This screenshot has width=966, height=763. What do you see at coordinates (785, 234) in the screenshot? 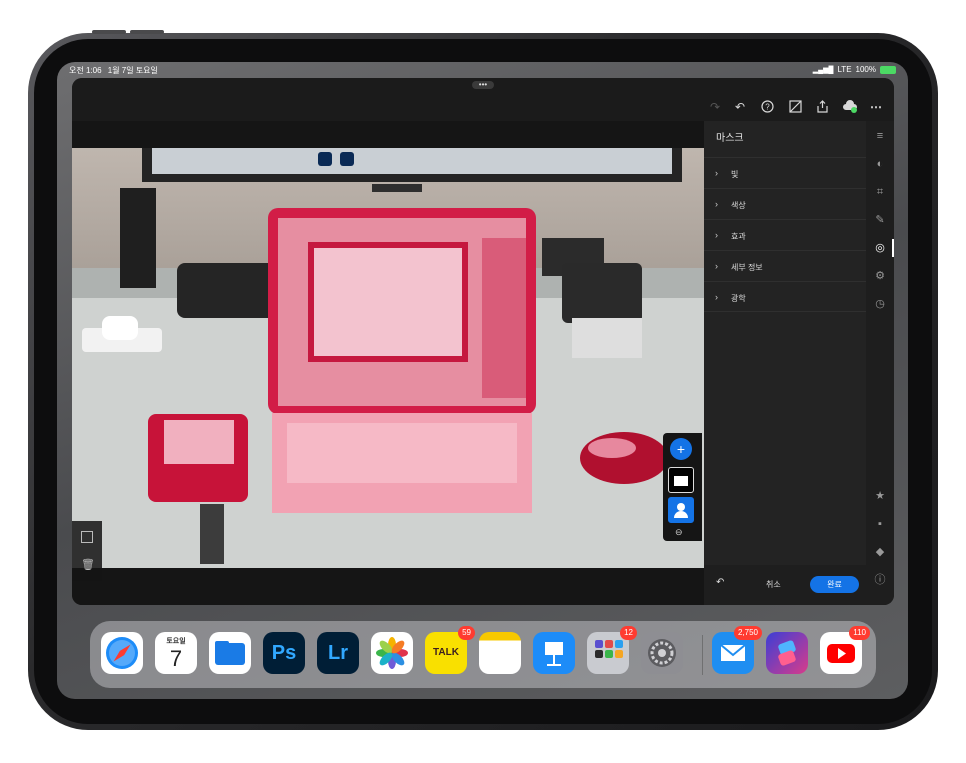
I see `panel-item-effects: › 효과` at bounding box center [785, 234].